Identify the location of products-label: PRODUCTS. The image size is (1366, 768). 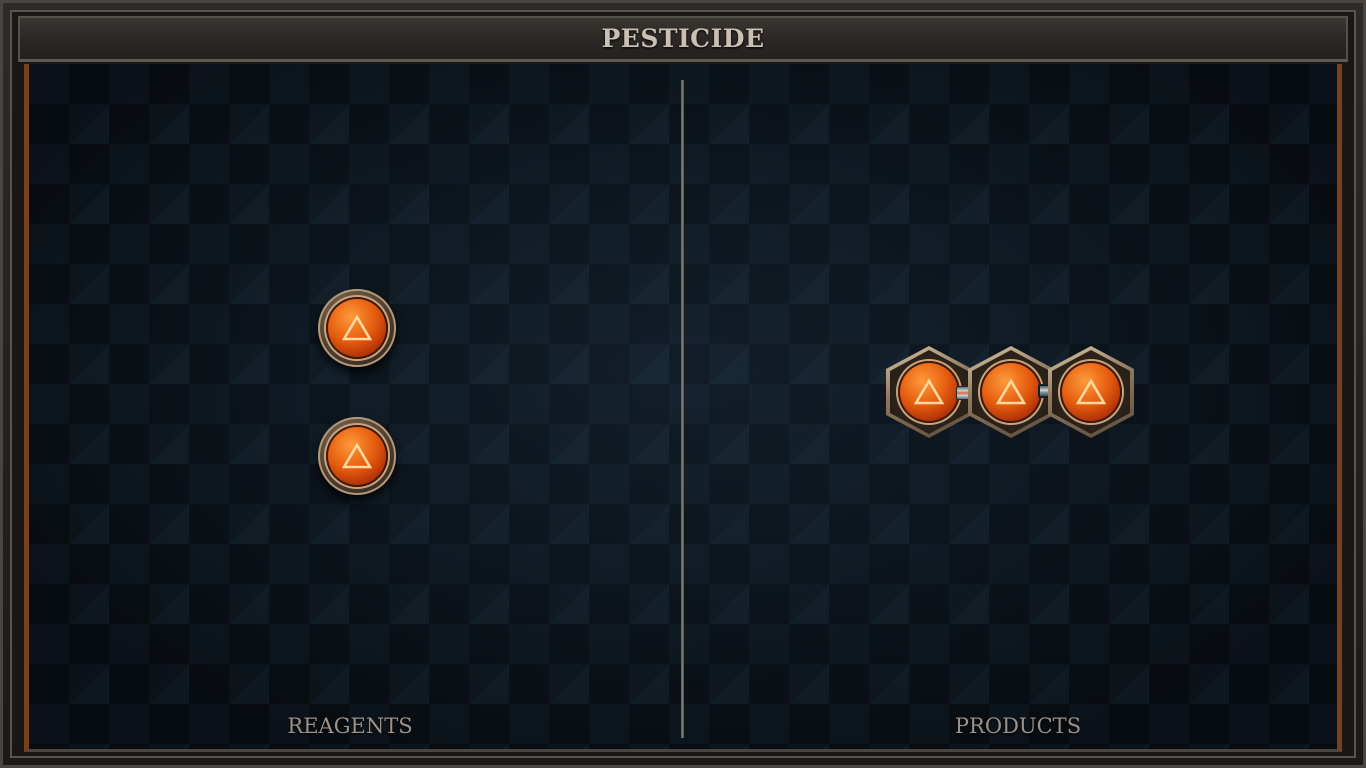
(1018, 726).